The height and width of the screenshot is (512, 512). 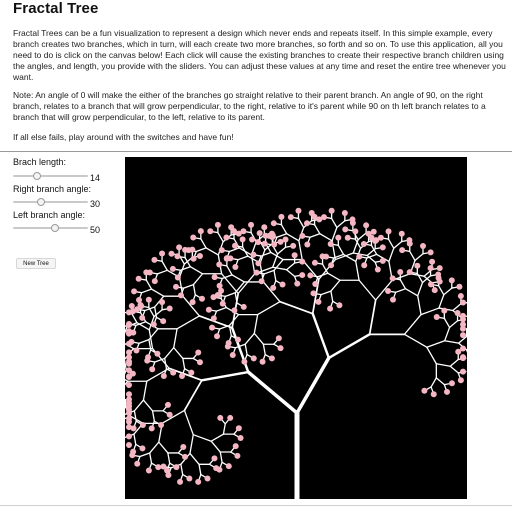 I want to click on right-angle-value: 30, so click(x=95, y=204).